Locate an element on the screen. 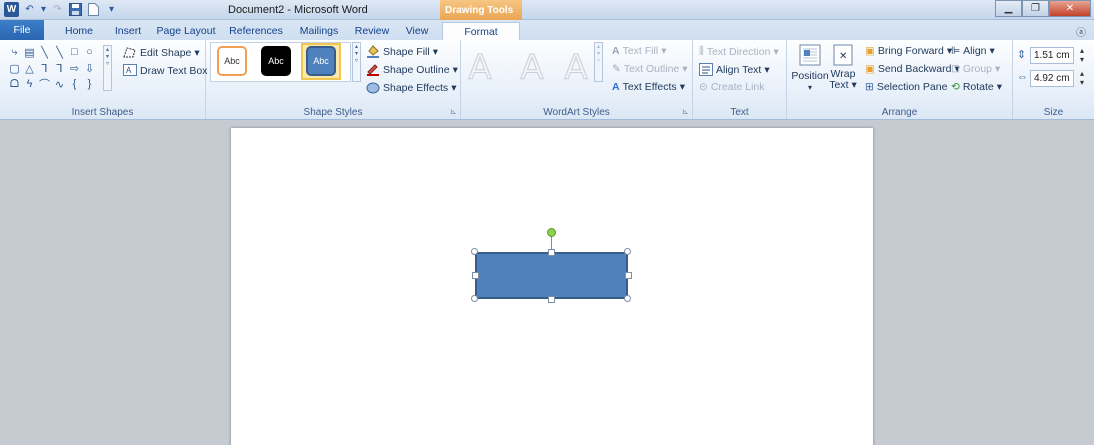  shapes-gallery: ⤷ ▤ ╲ ╲ □ ○ ▢ △ ⅂ ⅂ ⇨ ⇩ ᗝ ϟ ⌒ ∿ { } is located at coordinates (59, 68).